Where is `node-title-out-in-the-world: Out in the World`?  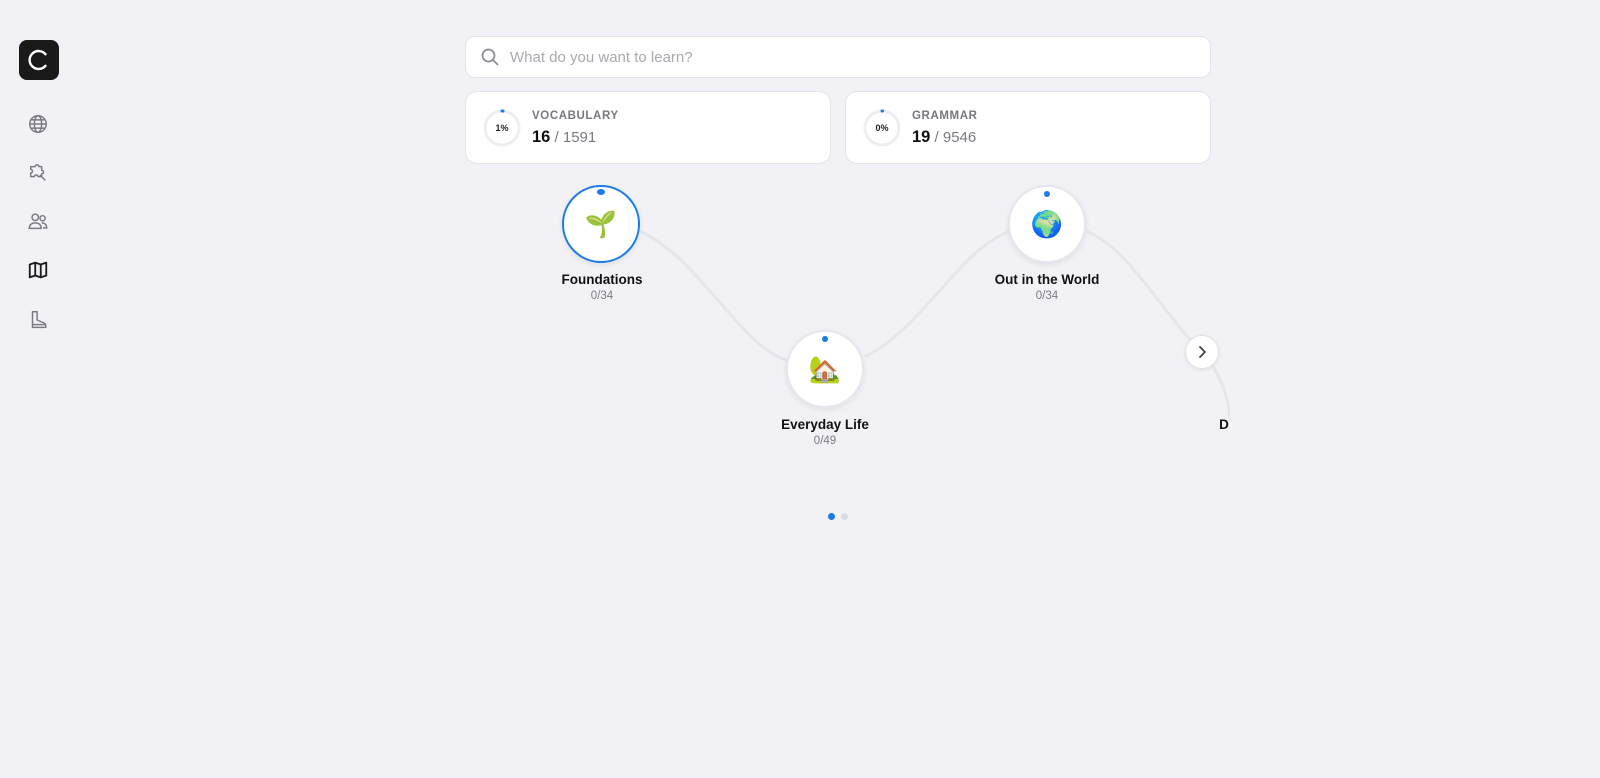
node-title-out-in-the-world: Out in the World is located at coordinates (1047, 279).